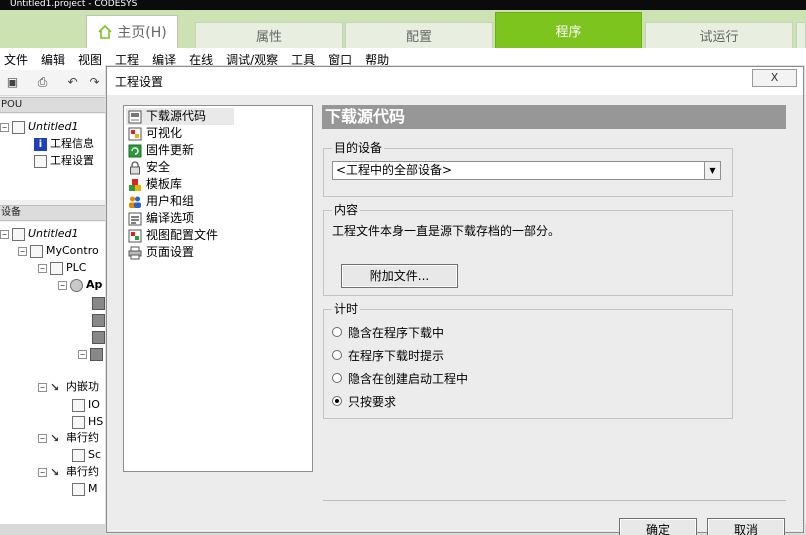 Image resolution: width=806 pixels, height=535 pixels. What do you see at coordinates (180, 116) in the screenshot?
I see `nav-item-download-source: 下载源代码` at bounding box center [180, 116].